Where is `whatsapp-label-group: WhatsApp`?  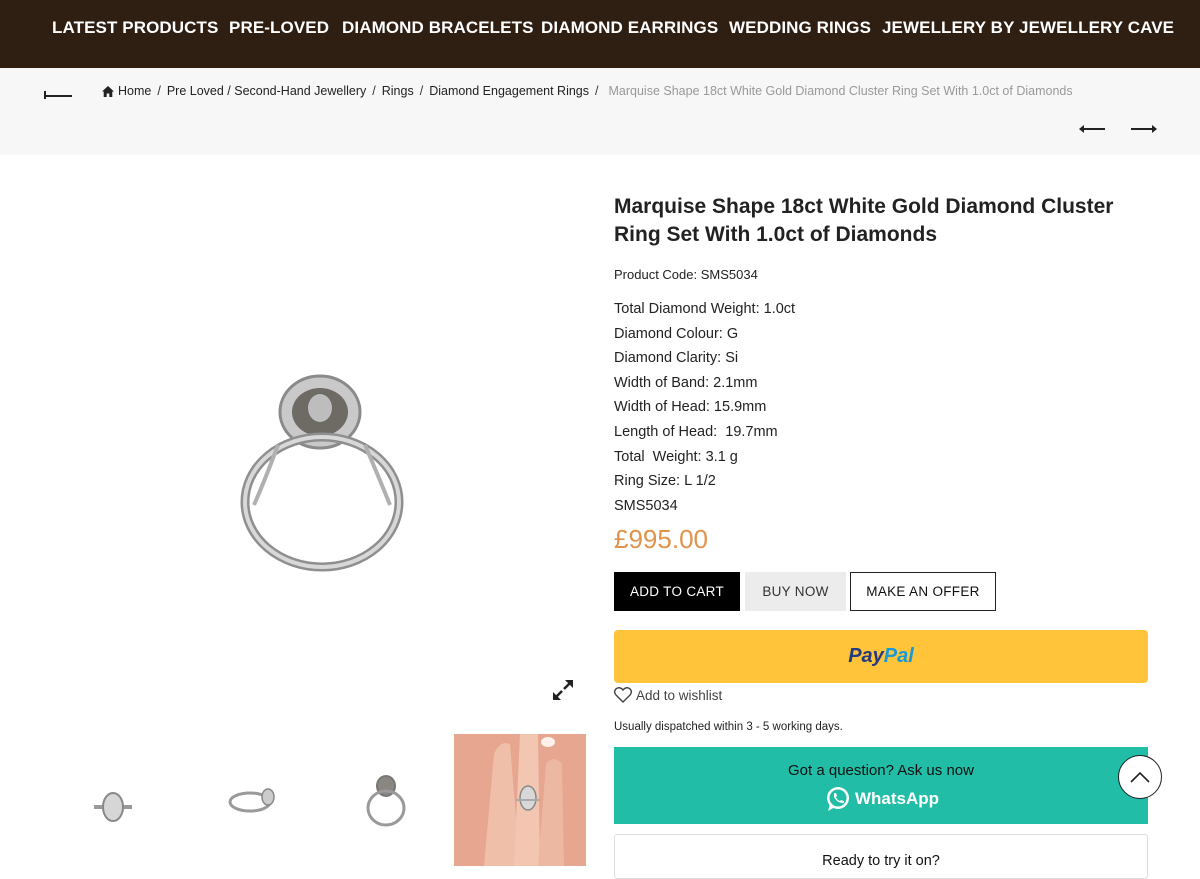
whatsapp-label-group: WhatsApp is located at coordinates (882, 799).